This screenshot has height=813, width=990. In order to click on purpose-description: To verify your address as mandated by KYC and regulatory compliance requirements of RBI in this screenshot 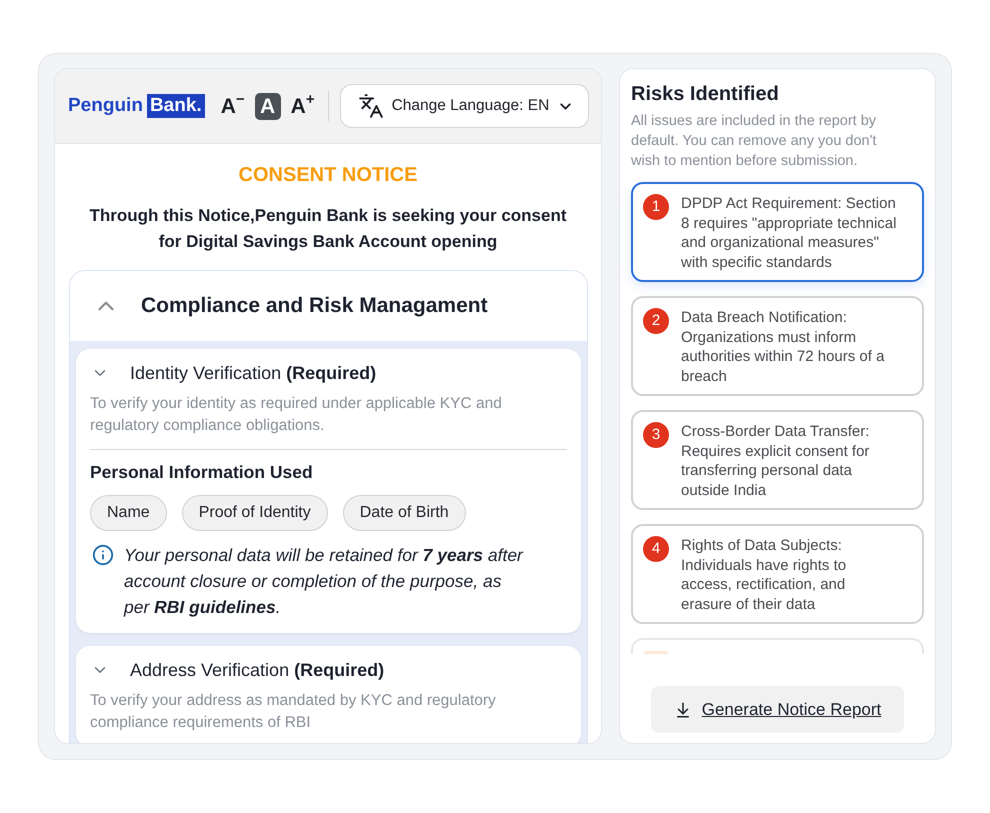, I will do `click(293, 712)`.